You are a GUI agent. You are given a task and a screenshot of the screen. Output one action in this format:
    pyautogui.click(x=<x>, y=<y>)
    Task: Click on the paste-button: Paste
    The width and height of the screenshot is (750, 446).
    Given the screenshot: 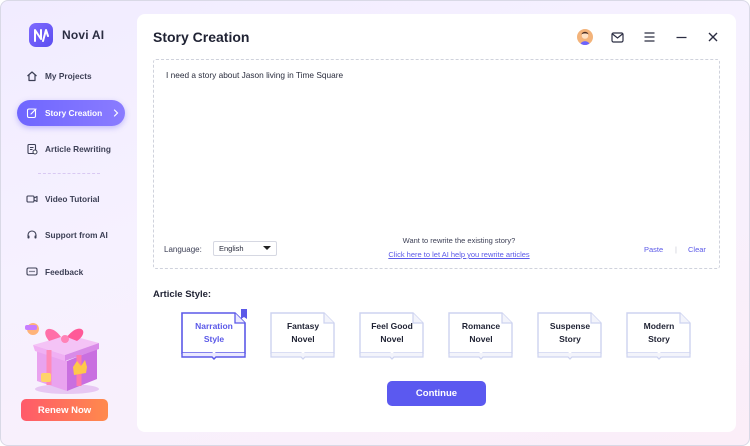 What is the action you would take?
    pyautogui.click(x=653, y=249)
    